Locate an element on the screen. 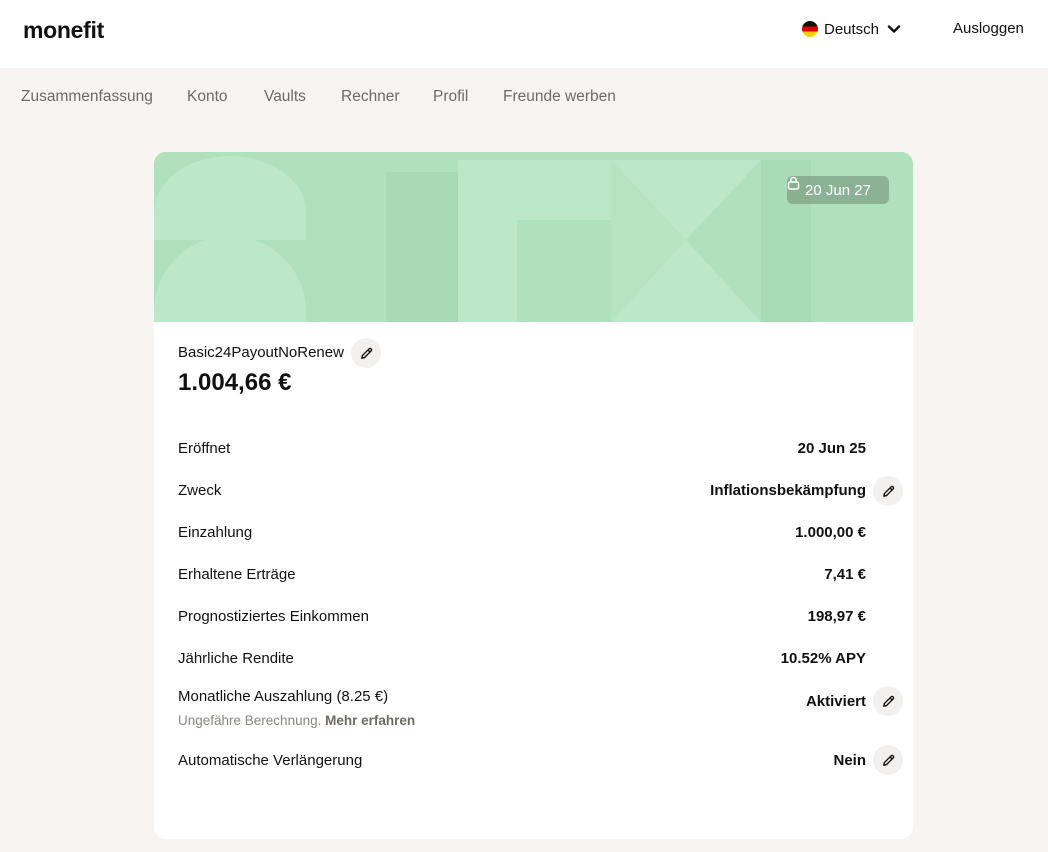  nav-item-konto: Konto is located at coordinates (207, 97).